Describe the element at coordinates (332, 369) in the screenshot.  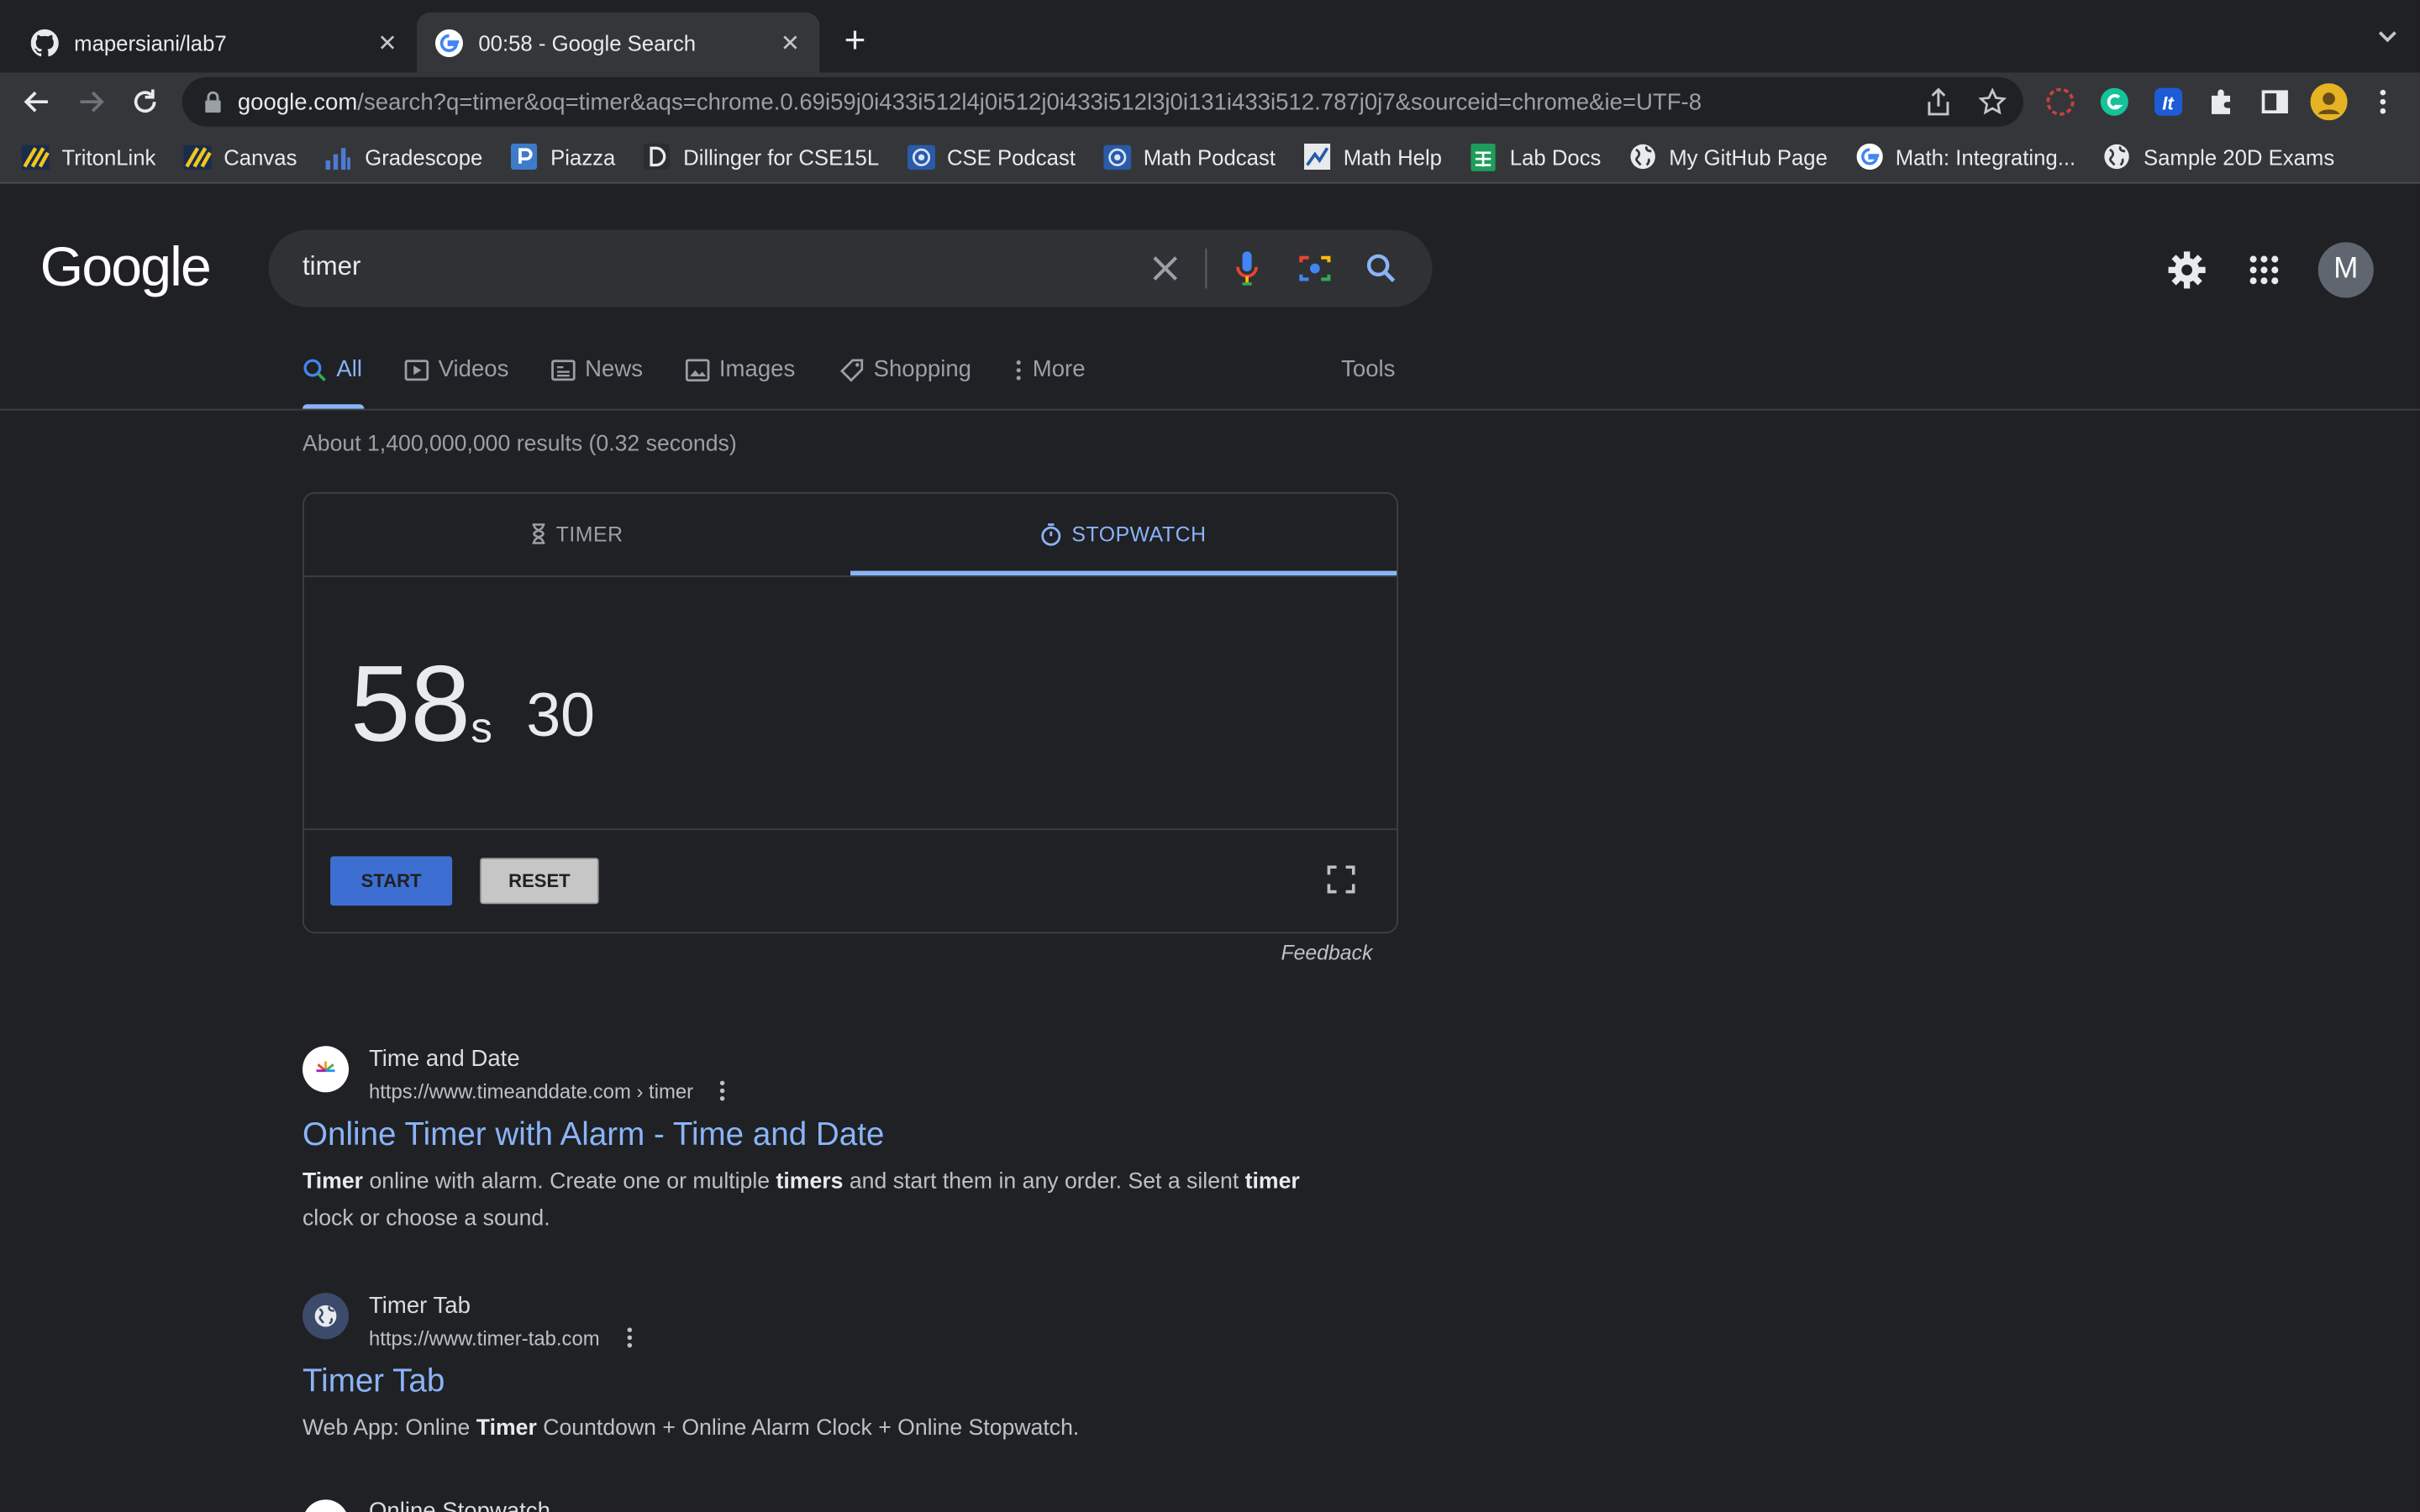
I see `tab-all: All` at that location.